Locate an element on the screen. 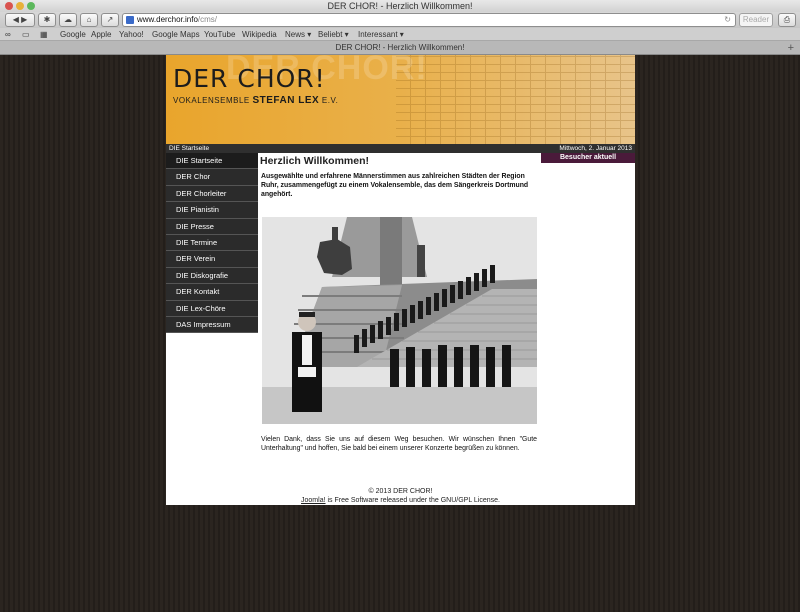  home-icon: ⌂ is located at coordinates (89, 19).